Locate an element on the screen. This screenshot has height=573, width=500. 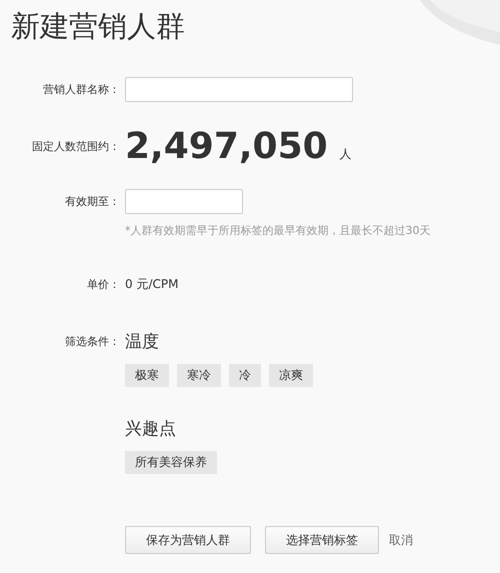
tag: 所有美容保养 is located at coordinates (171, 462).